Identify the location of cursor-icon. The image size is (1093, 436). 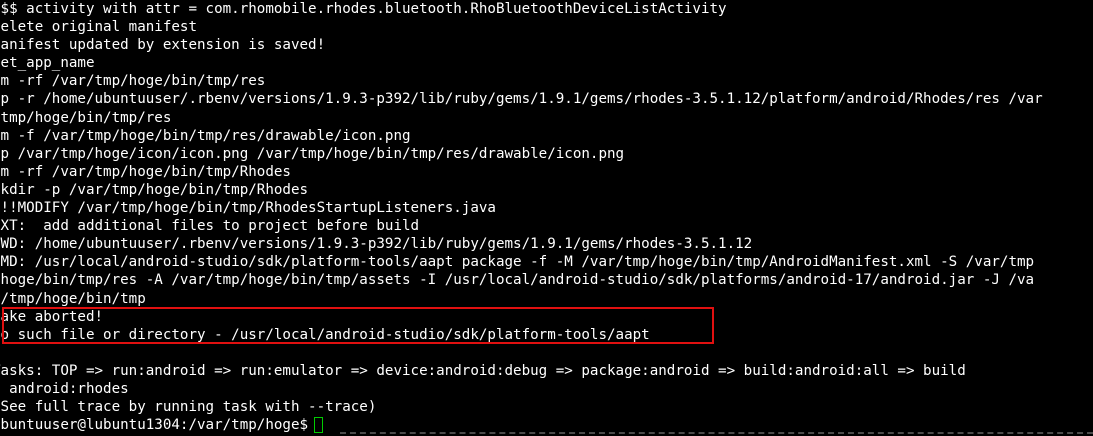
(319, 425).